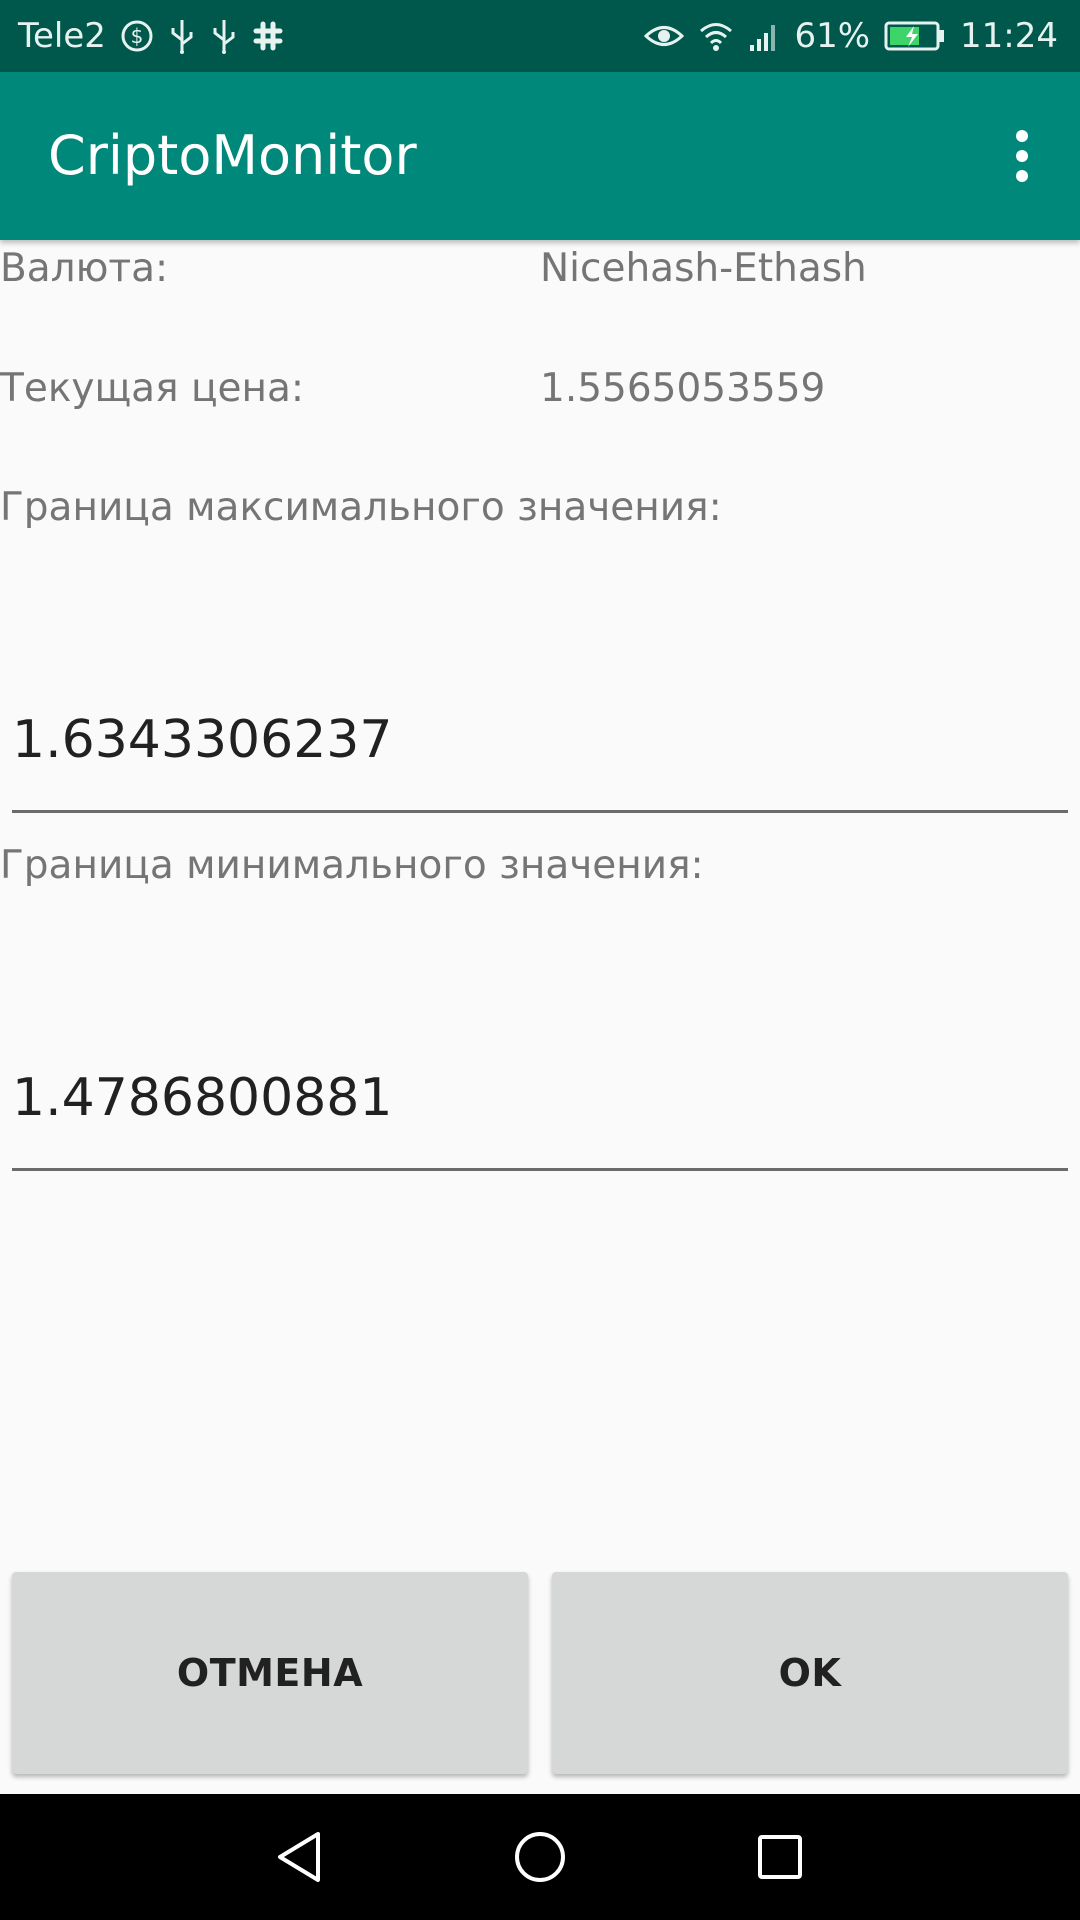 This screenshot has height=1920, width=1080. Describe the element at coordinates (270, 1673) in the screenshot. I see `cancel-button: ОТМЕНА` at that location.